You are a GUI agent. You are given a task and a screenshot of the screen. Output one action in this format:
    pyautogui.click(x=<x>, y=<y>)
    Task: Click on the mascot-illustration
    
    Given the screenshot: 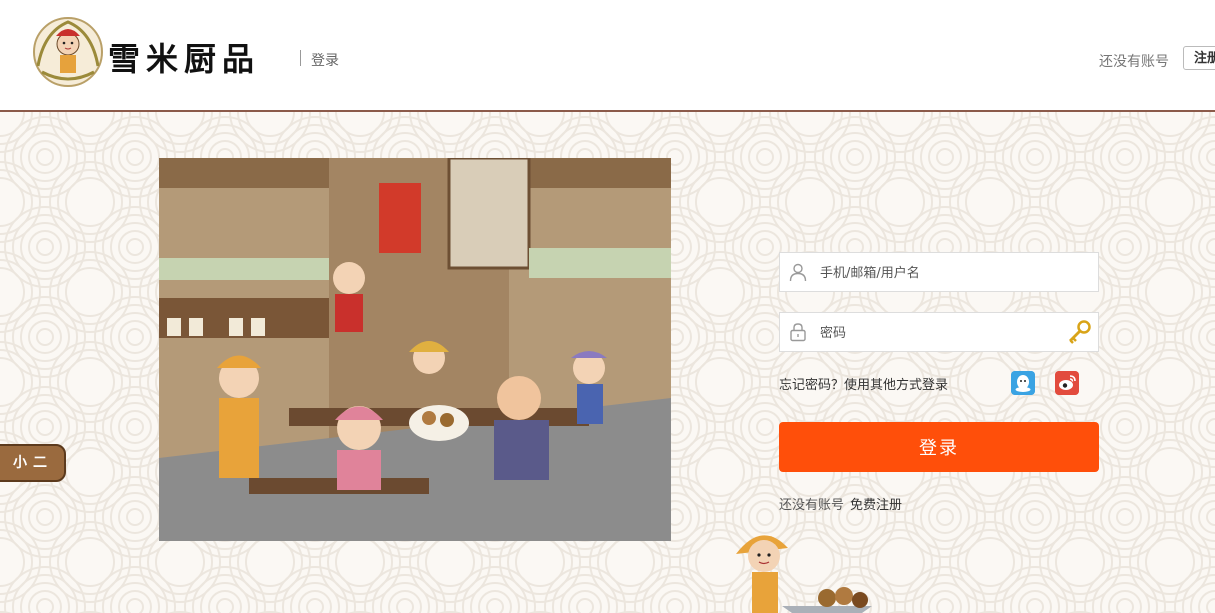 What is the action you would take?
    pyautogui.click(x=804, y=574)
    